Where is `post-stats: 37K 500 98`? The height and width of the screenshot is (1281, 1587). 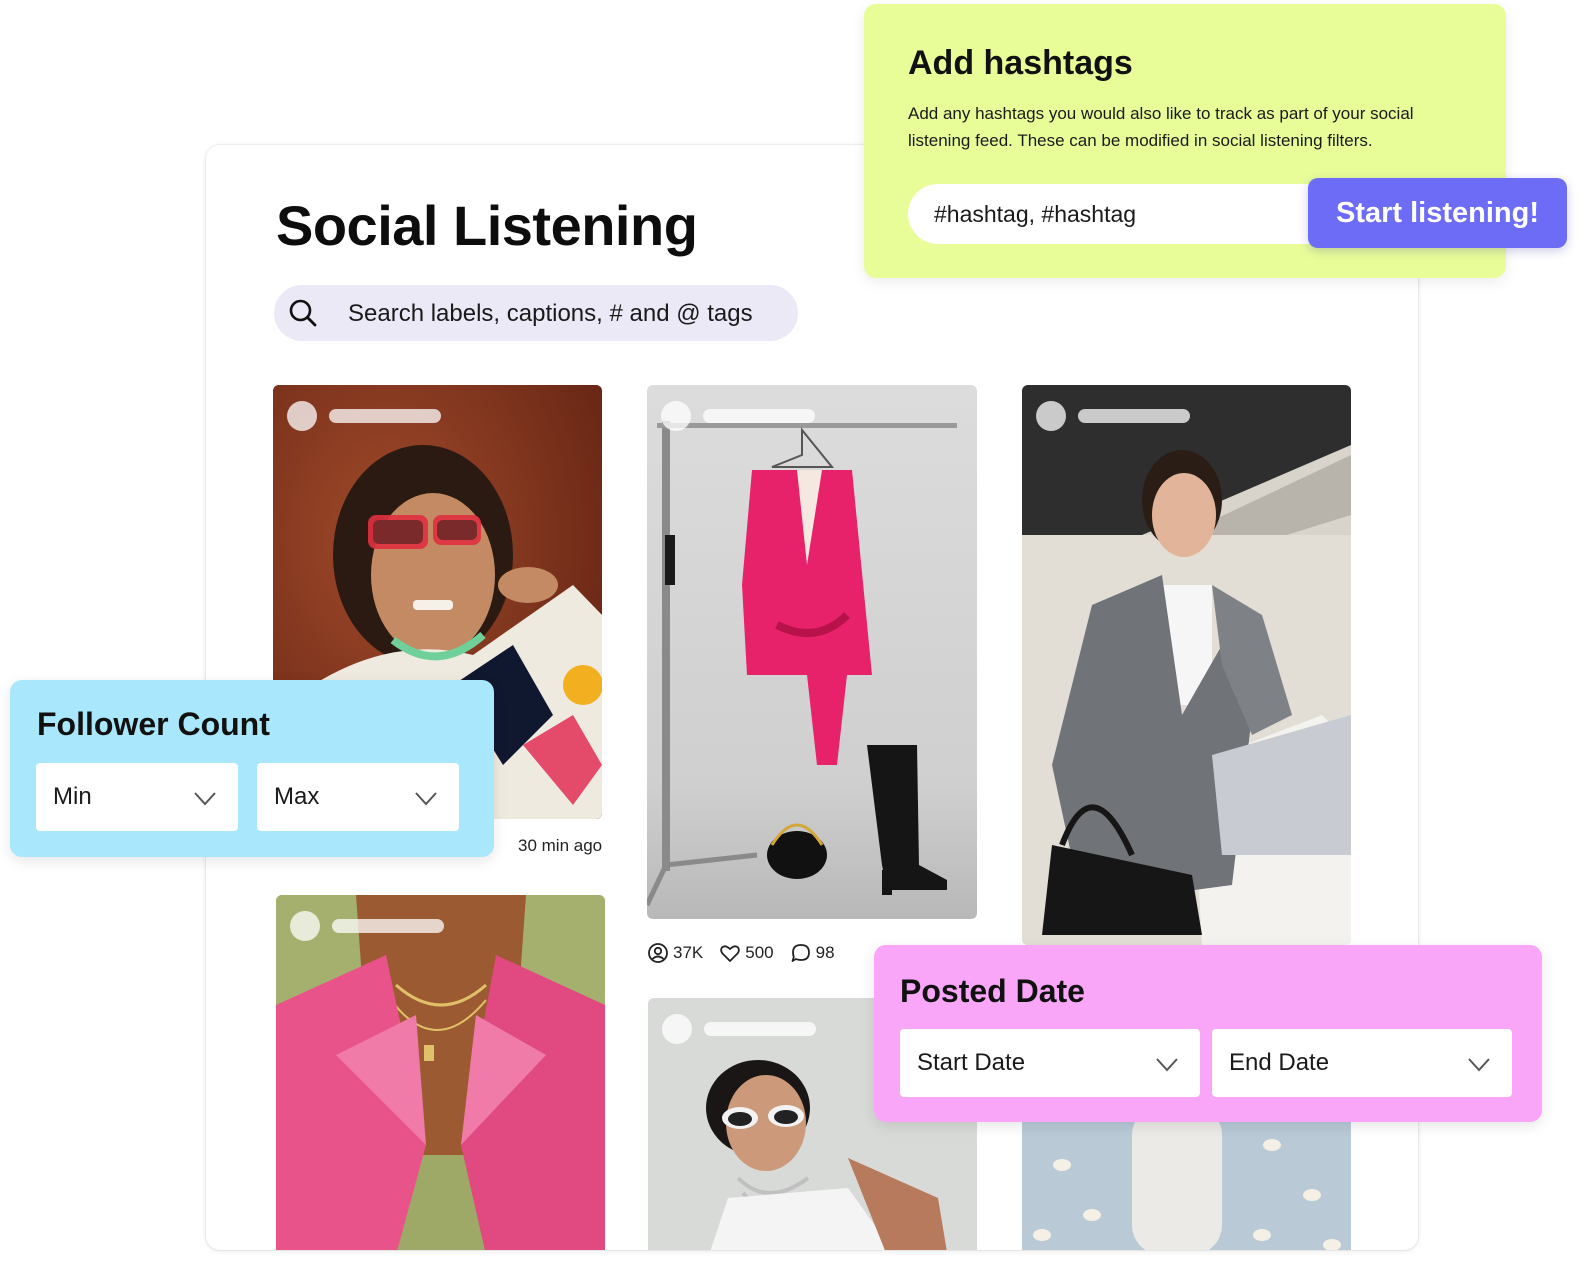
post-stats: 37K 500 98 is located at coordinates (747, 953).